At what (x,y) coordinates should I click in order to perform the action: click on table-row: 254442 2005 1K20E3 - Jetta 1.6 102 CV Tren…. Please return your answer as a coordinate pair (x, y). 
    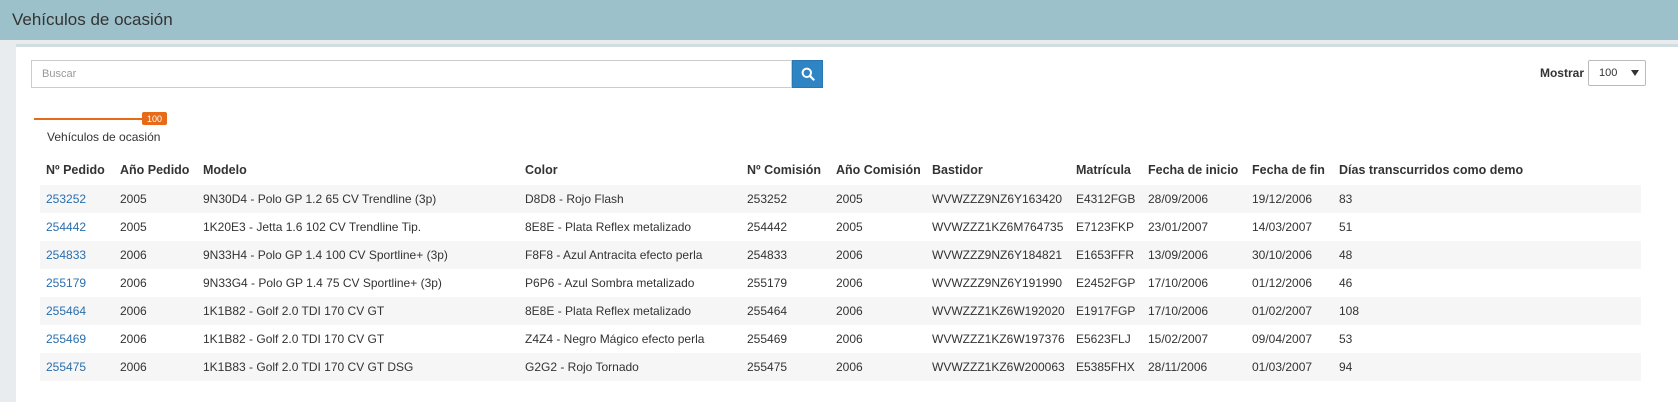
    Looking at the image, I should click on (840, 227).